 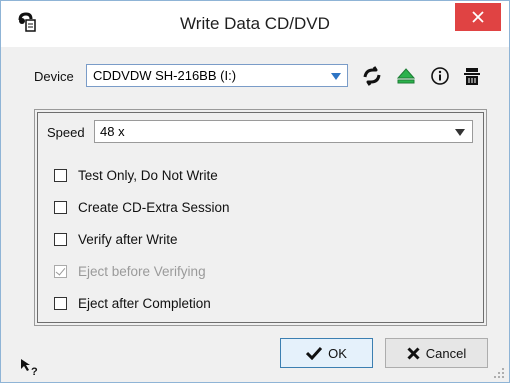 I want to click on resize-grip-icon, so click(x=499, y=372).